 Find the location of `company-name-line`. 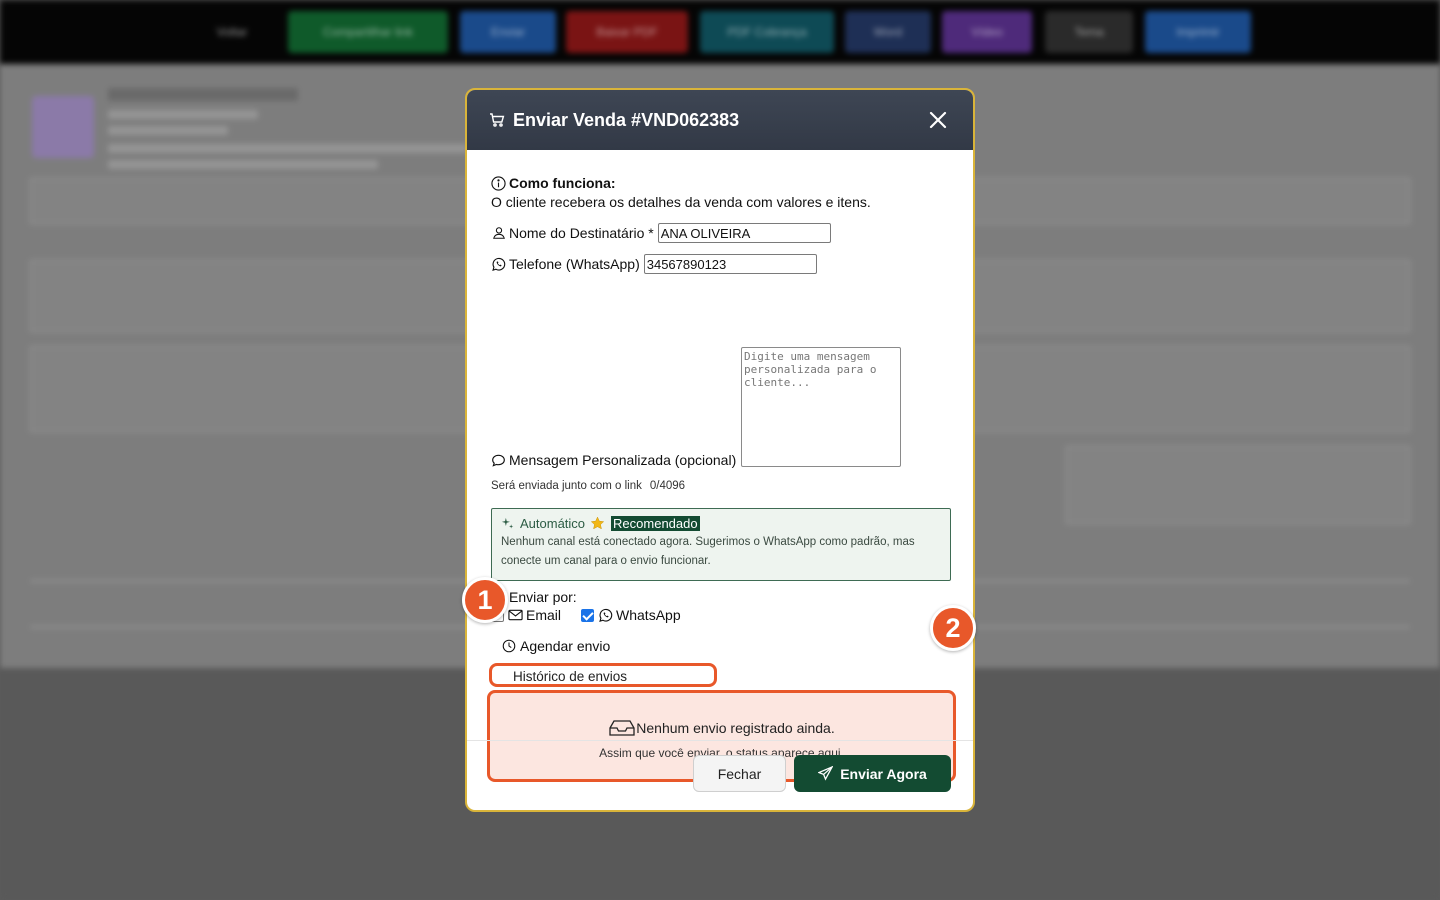

company-name-line is located at coordinates (203, 94).